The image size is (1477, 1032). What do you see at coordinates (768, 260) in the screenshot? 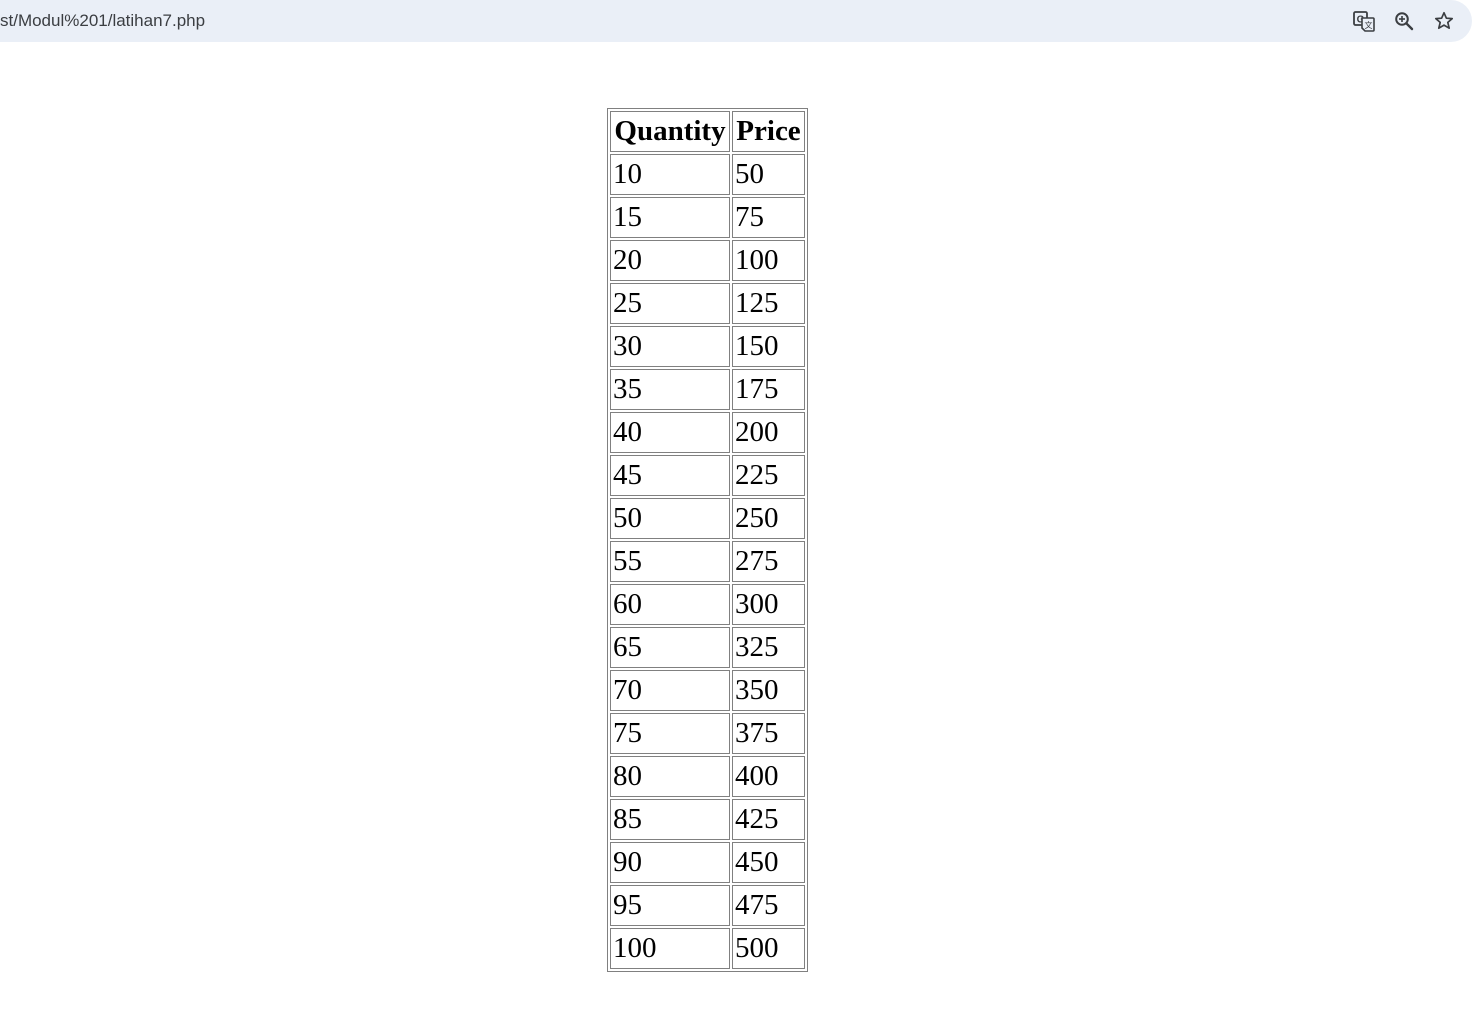
I see `price-cell: 100` at bounding box center [768, 260].